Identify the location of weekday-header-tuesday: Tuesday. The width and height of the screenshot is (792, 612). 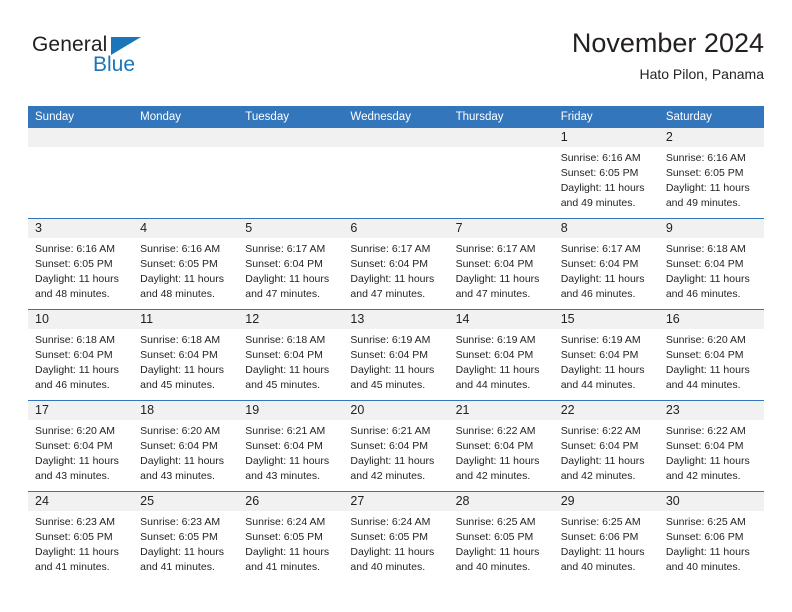
(267, 117).